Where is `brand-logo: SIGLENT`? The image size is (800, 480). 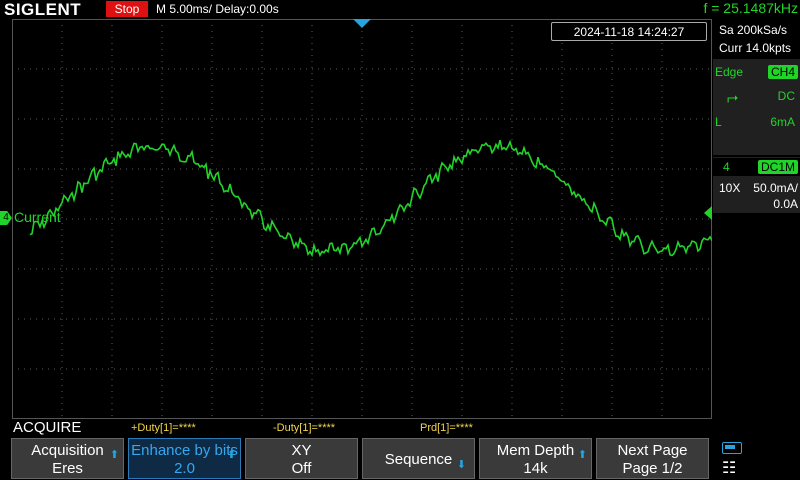
brand-logo: SIGLENT is located at coordinates (43, 9).